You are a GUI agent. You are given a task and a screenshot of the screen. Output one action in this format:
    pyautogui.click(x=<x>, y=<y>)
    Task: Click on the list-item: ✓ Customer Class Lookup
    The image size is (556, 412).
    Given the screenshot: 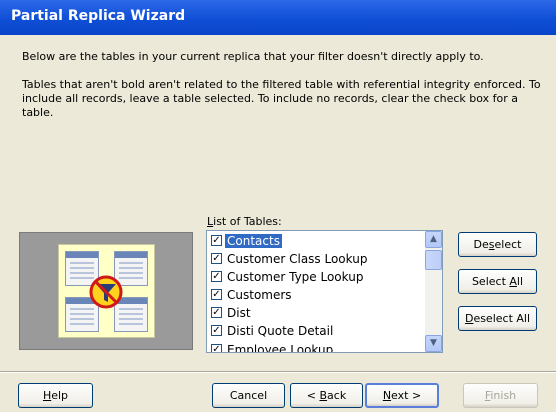 What is the action you would take?
    pyautogui.click(x=317, y=259)
    